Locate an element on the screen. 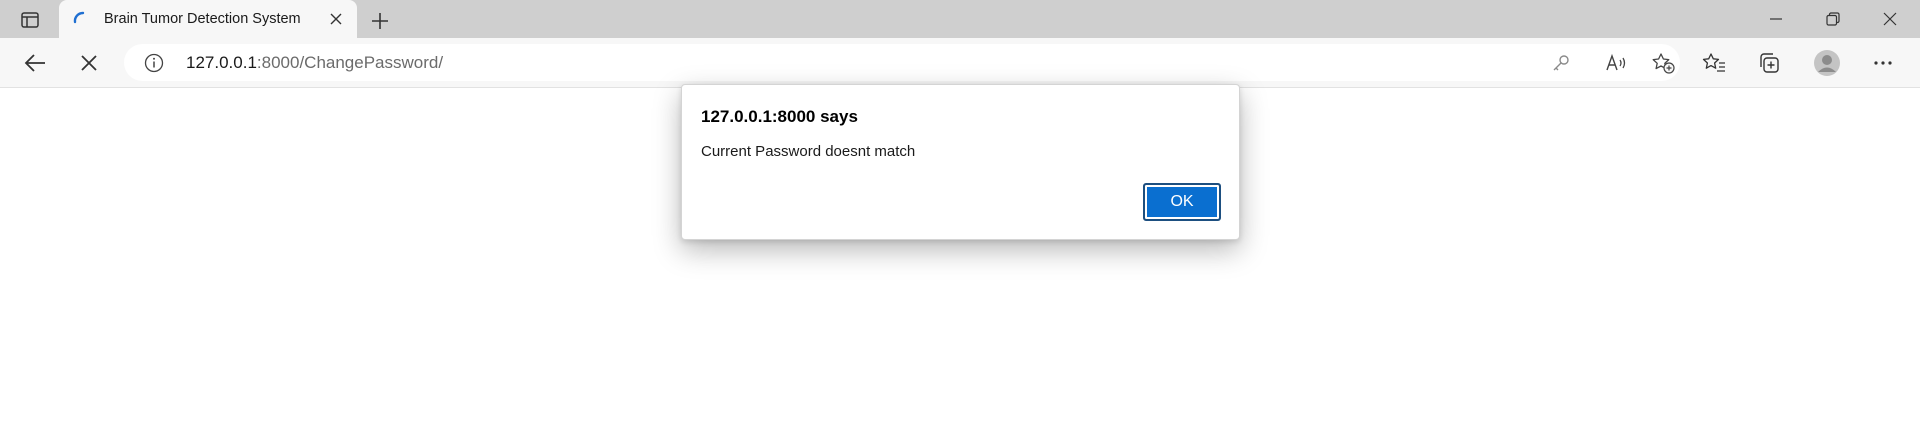 This screenshot has height=440, width=1920. plus-icon is located at coordinates (380, 21).